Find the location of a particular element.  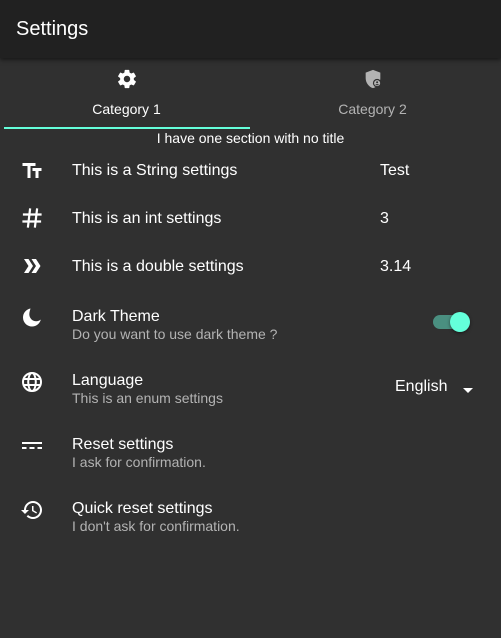

app-title: Settings is located at coordinates (52, 29).